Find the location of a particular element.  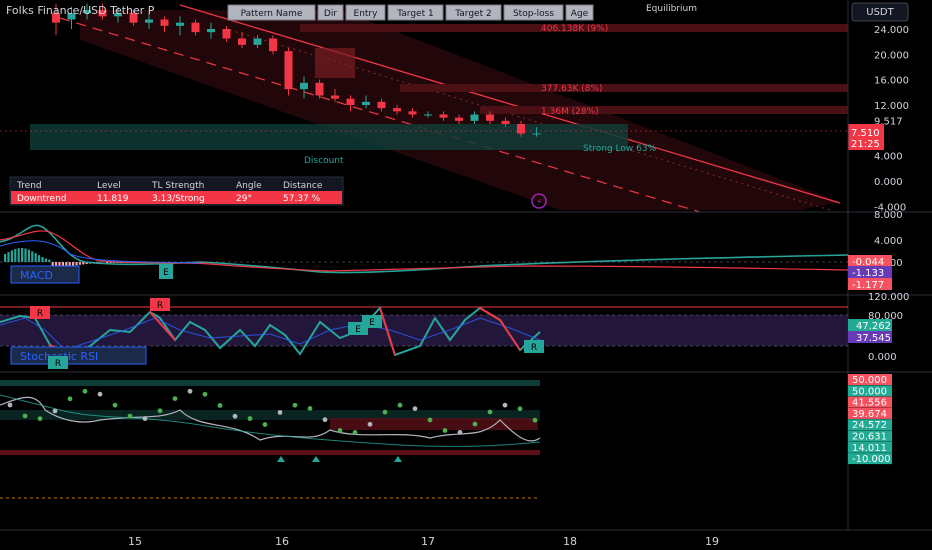

level-label-1: 406.138K (9%) is located at coordinates (574, 29).